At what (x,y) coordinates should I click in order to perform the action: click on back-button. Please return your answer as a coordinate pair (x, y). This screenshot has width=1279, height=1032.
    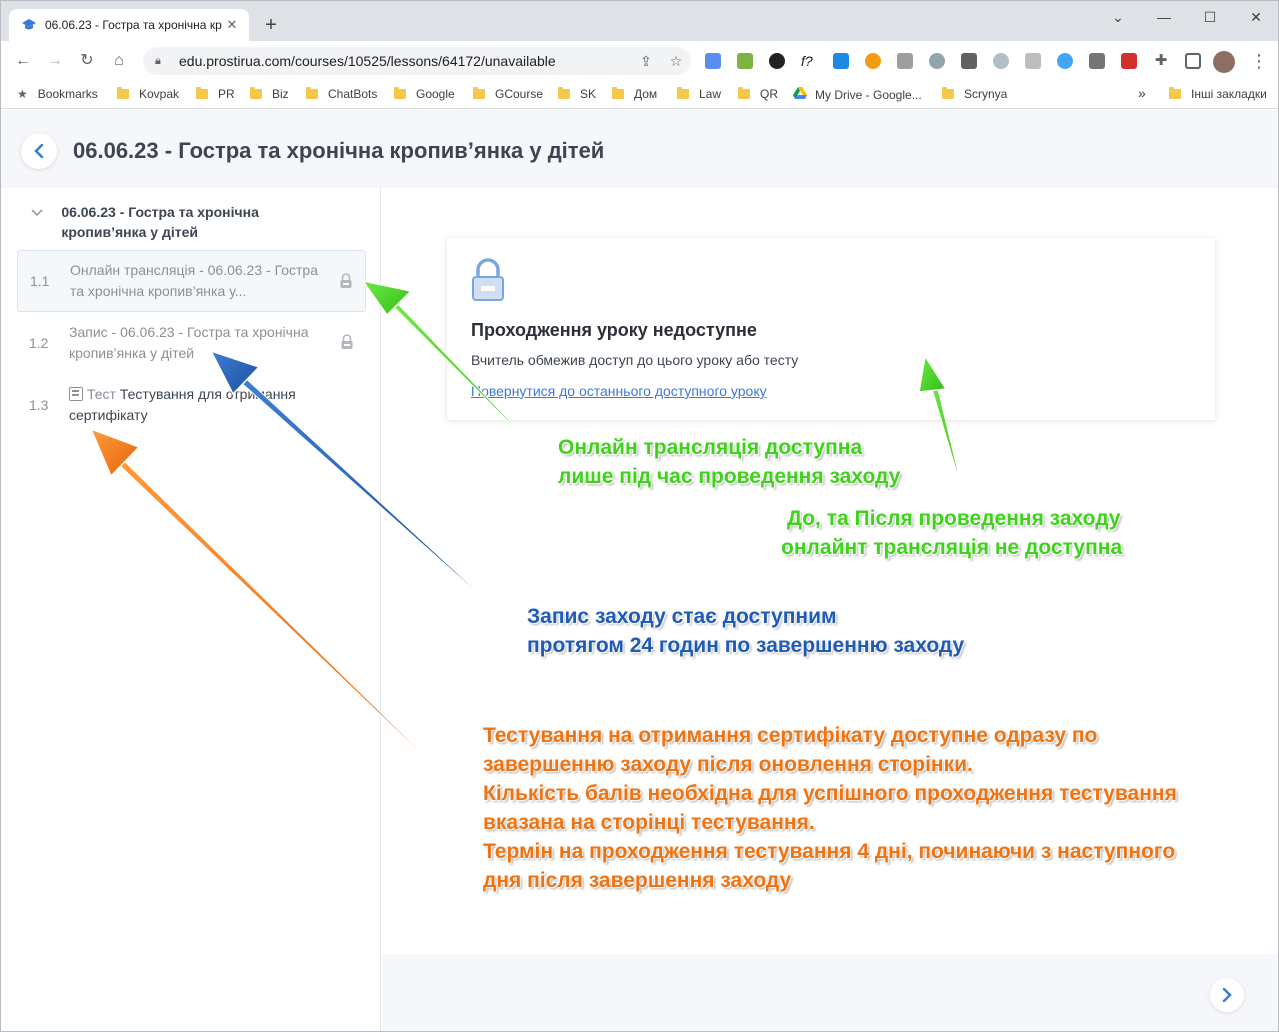
    Looking at the image, I should click on (39, 151).